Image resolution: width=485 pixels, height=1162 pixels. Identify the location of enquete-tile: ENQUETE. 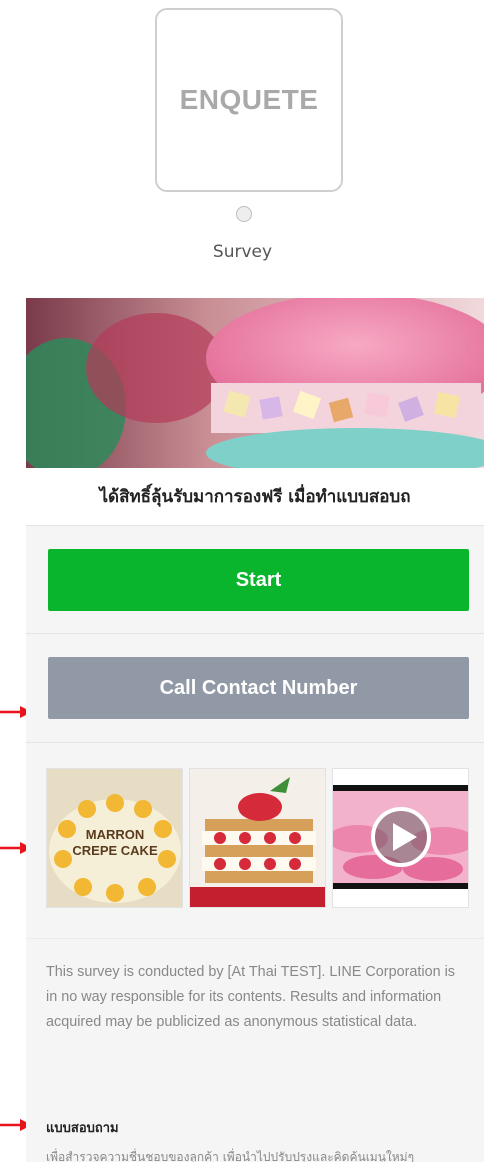
(249, 100).